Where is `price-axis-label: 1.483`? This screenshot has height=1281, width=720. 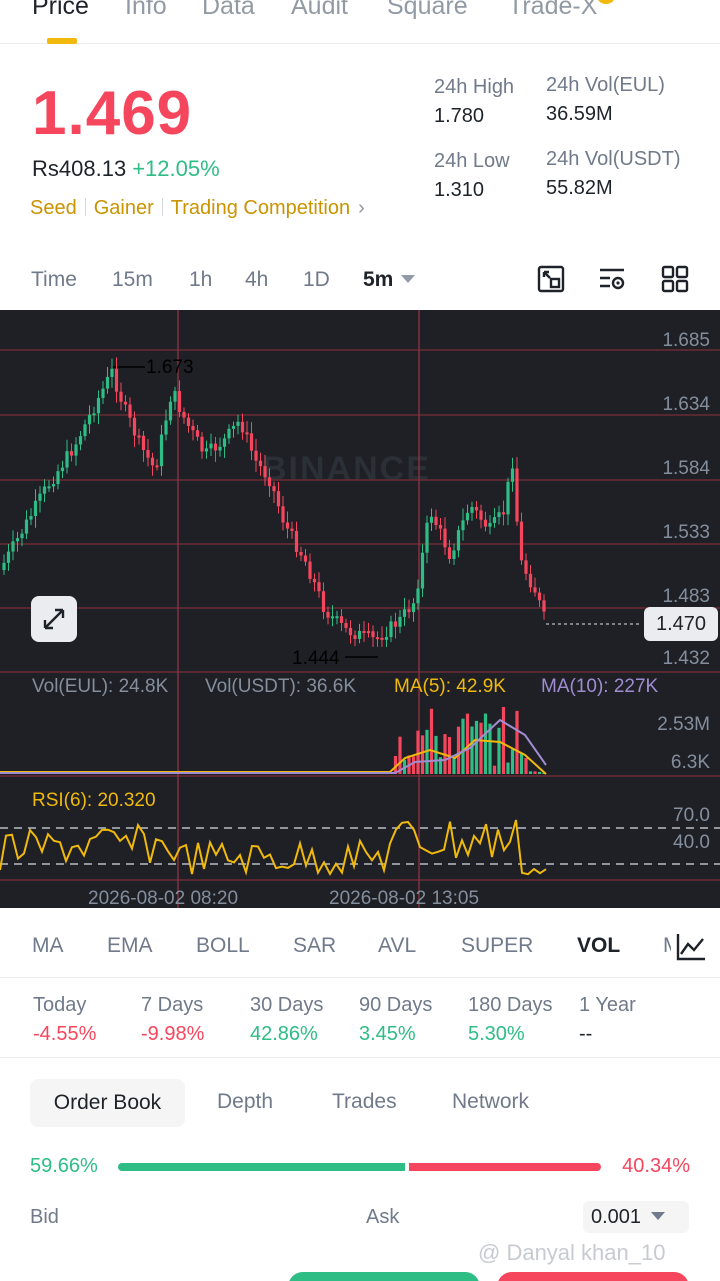
price-axis-label: 1.483 is located at coordinates (686, 596).